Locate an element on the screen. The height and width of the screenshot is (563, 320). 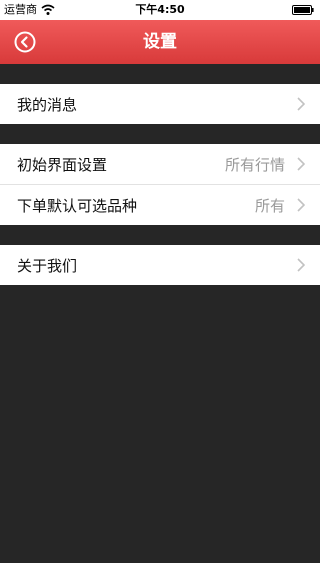
settings-group-about: 关于我们 is located at coordinates (160, 265).